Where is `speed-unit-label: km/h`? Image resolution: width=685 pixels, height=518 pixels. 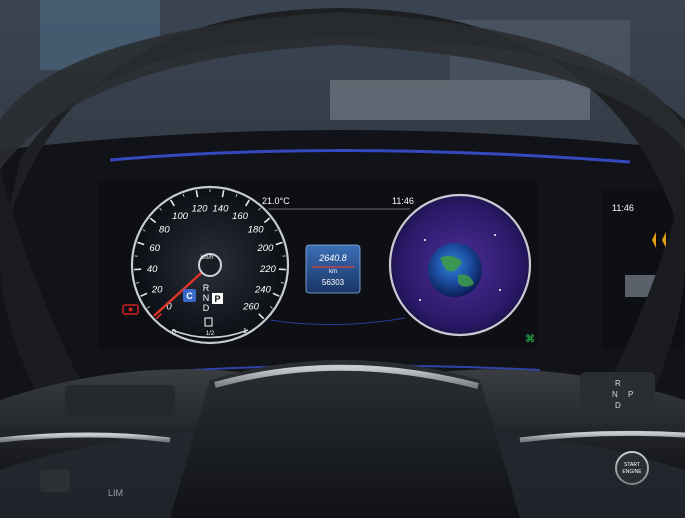
speed-unit-label: km/h is located at coordinates (206, 258).